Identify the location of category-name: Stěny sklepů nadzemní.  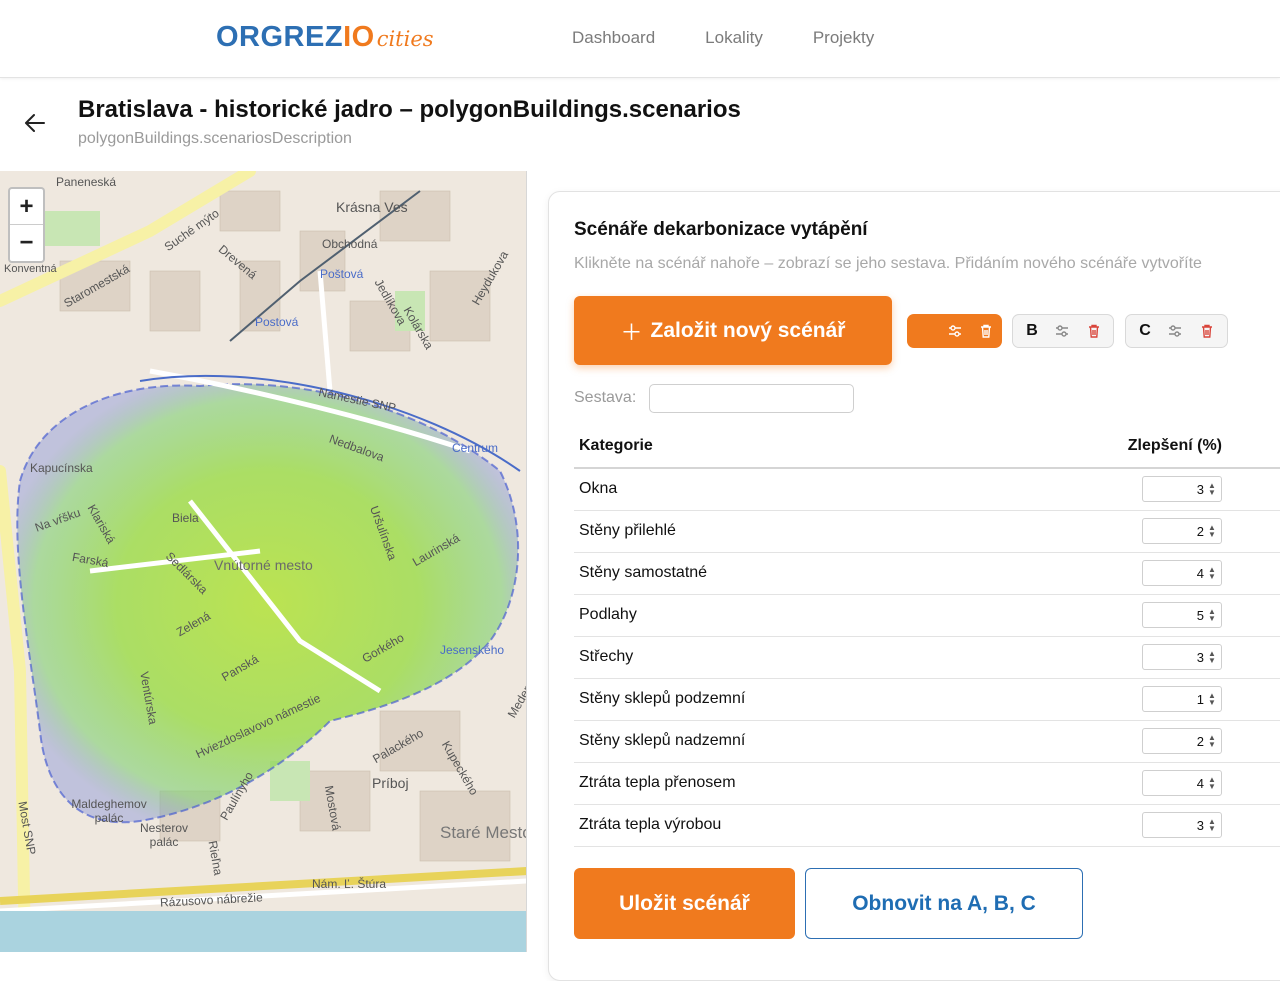
(757, 741).